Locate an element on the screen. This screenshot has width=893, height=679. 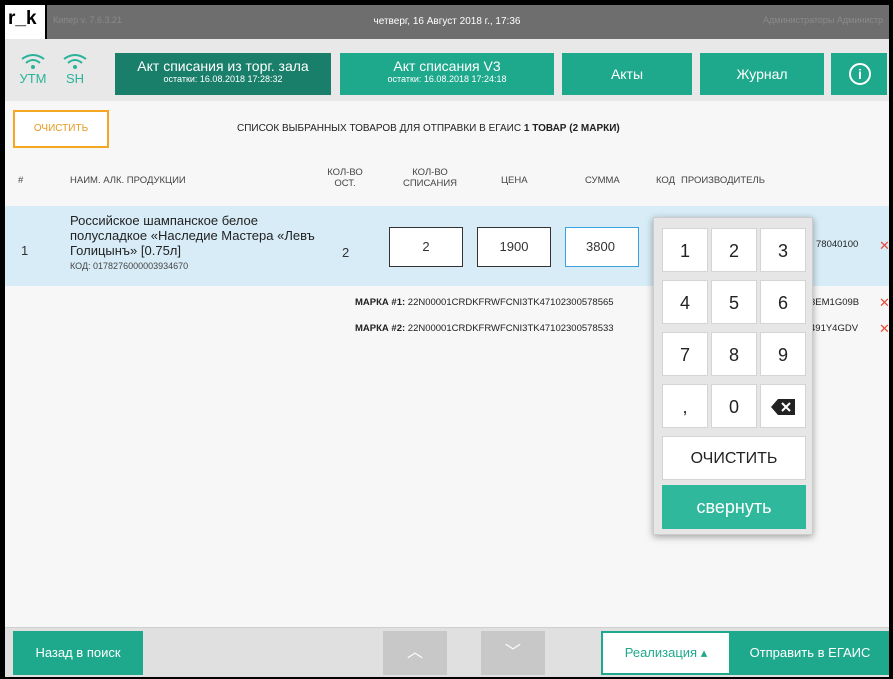
list-count: 1 ТОВАР (2 МАРКИ) is located at coordinates (571, 128).